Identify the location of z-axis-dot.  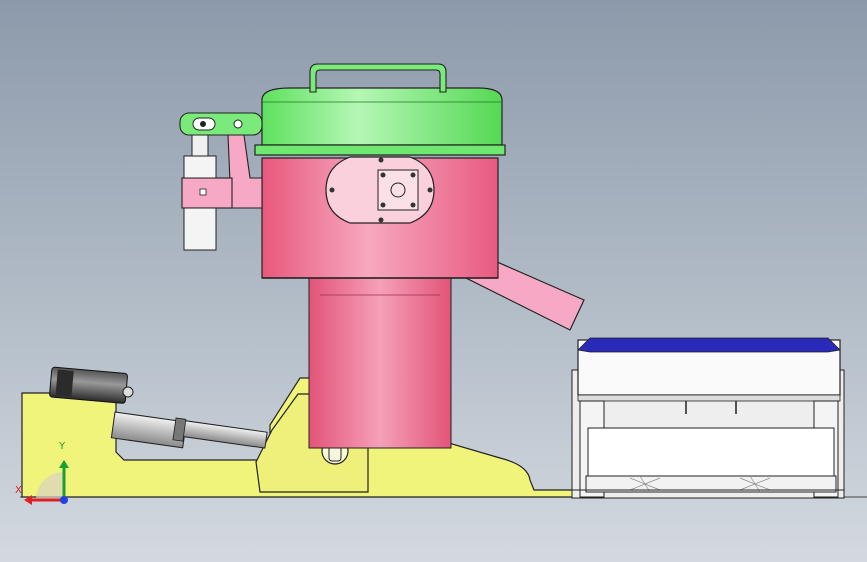
(64, 500).